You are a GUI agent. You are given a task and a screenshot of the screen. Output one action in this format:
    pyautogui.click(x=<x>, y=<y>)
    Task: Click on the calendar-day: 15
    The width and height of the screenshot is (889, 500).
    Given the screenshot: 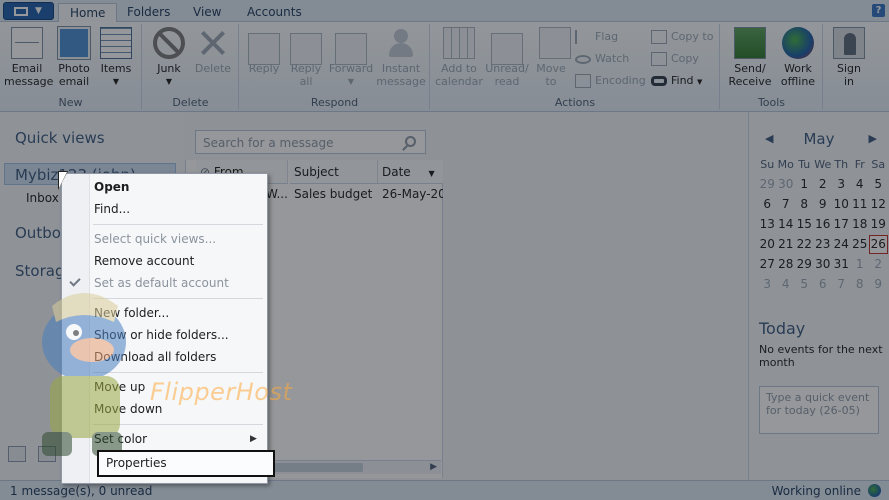 What is the action you would take?
    pyautogui.click(x=804, y=224)
    